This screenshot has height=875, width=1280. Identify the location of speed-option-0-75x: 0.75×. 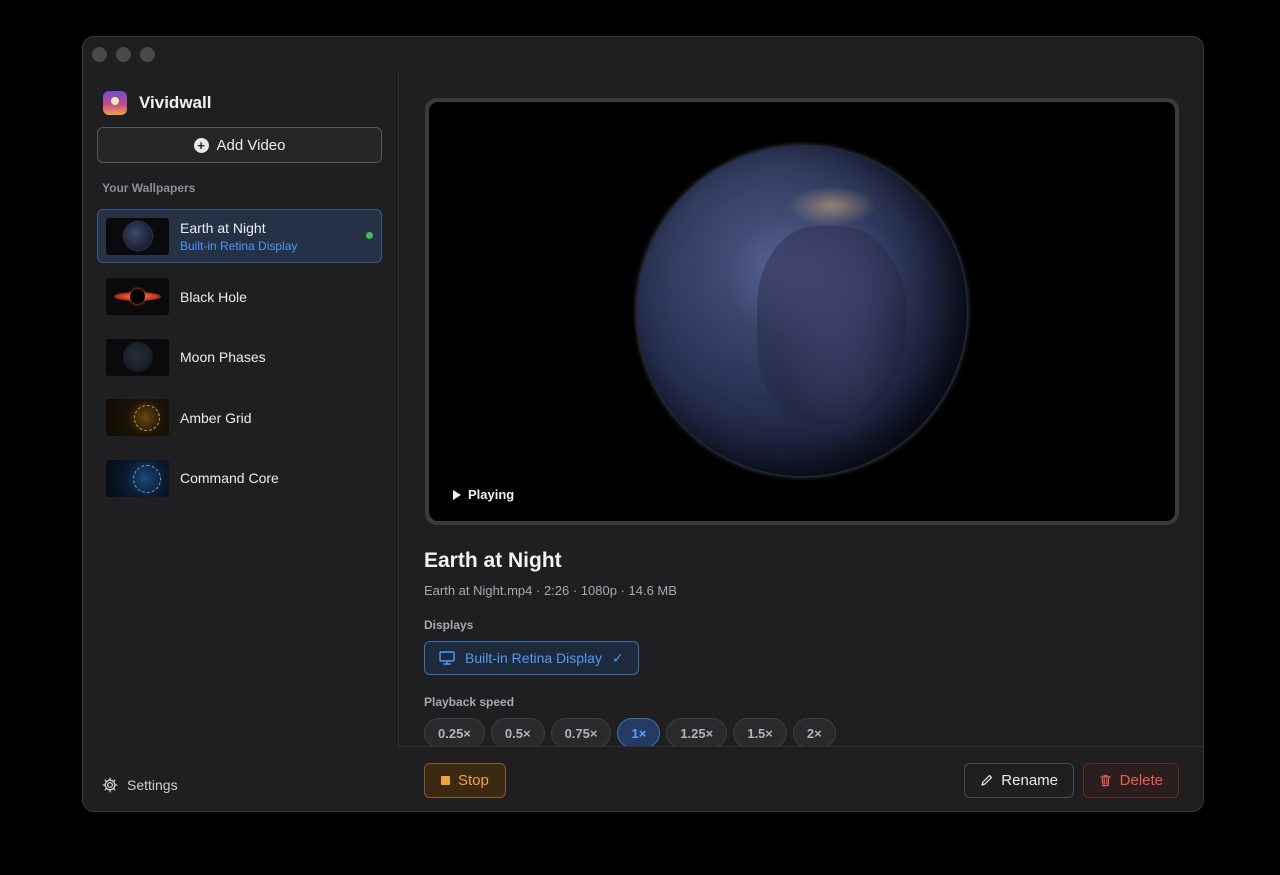
(581, 733).